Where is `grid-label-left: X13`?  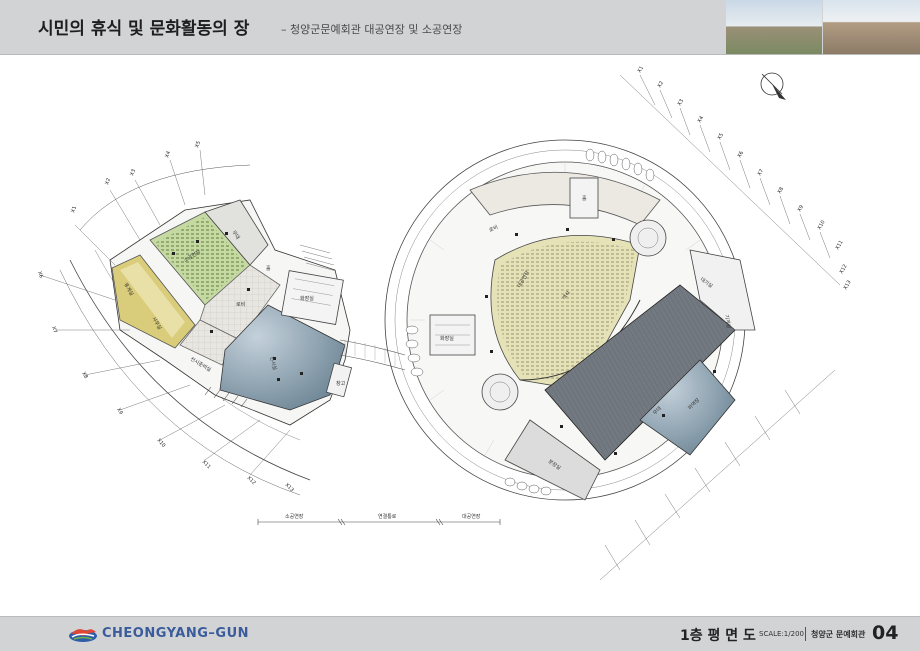 grid-label-left: X13 is located at coordinates (289, 487).